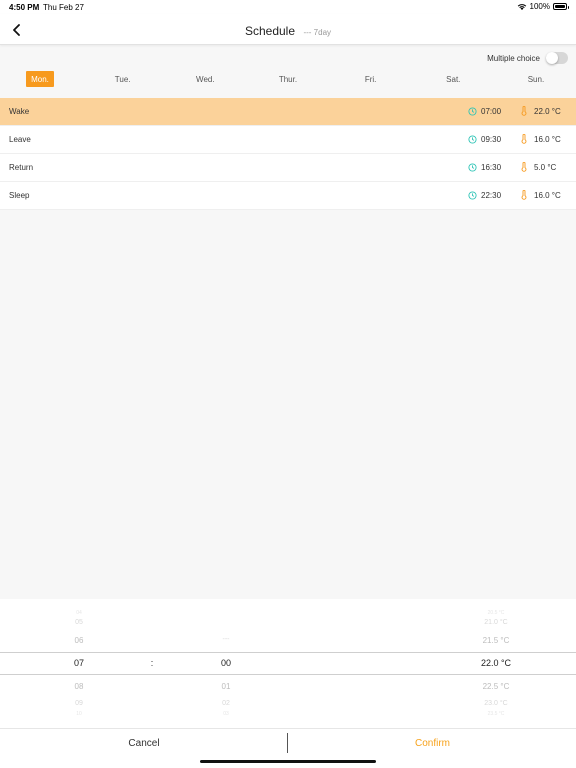 This screenshot has height=768, width=576. Describe the element at coordinates (539, 6) in the screenshot. I see `battery-percent: 100%` at that location.